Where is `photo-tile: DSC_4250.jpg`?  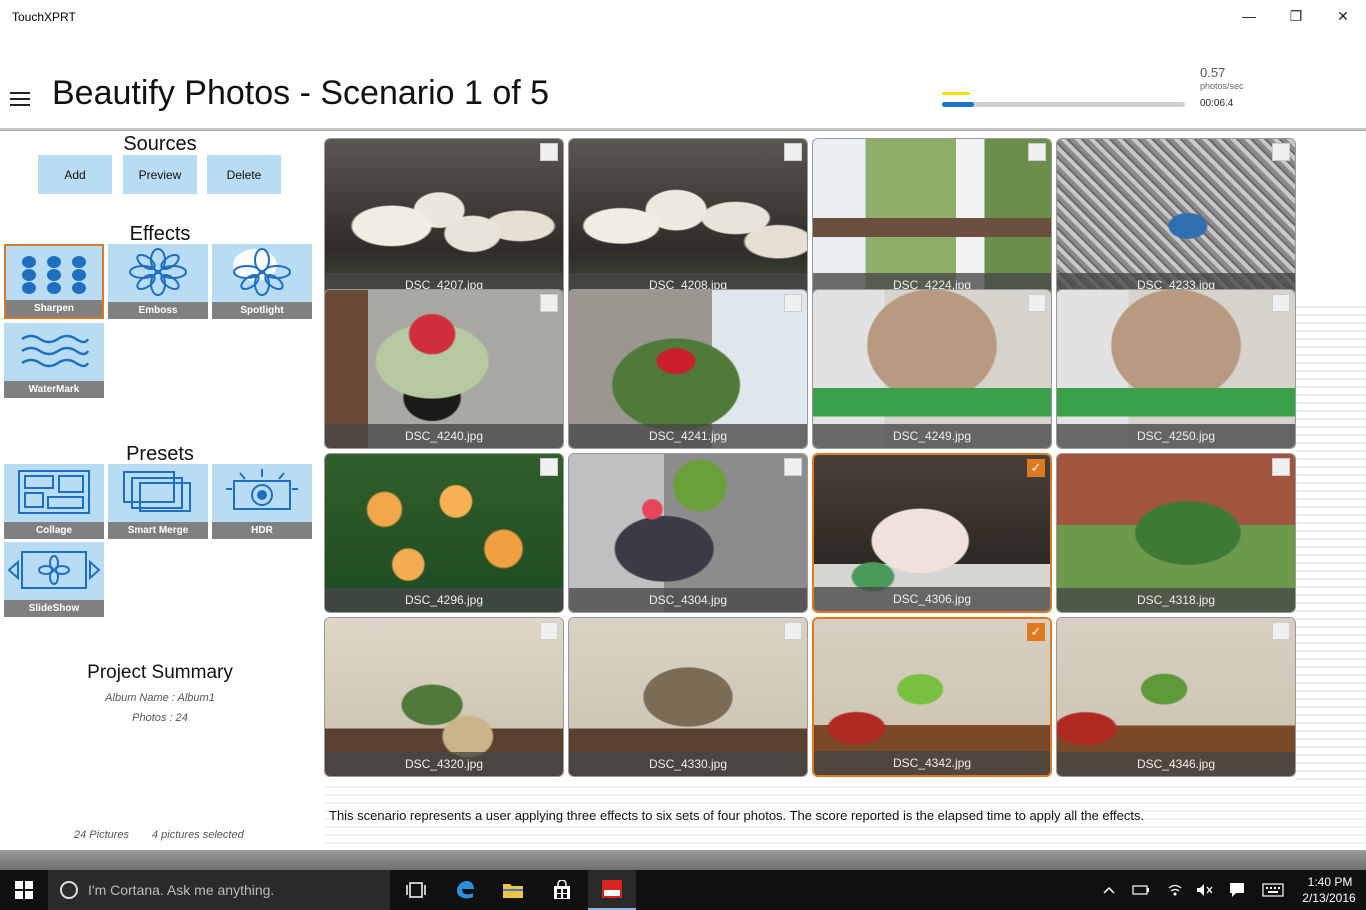
photo-tile: DSC_4250.jpg is located at coordinates (1176, 369).